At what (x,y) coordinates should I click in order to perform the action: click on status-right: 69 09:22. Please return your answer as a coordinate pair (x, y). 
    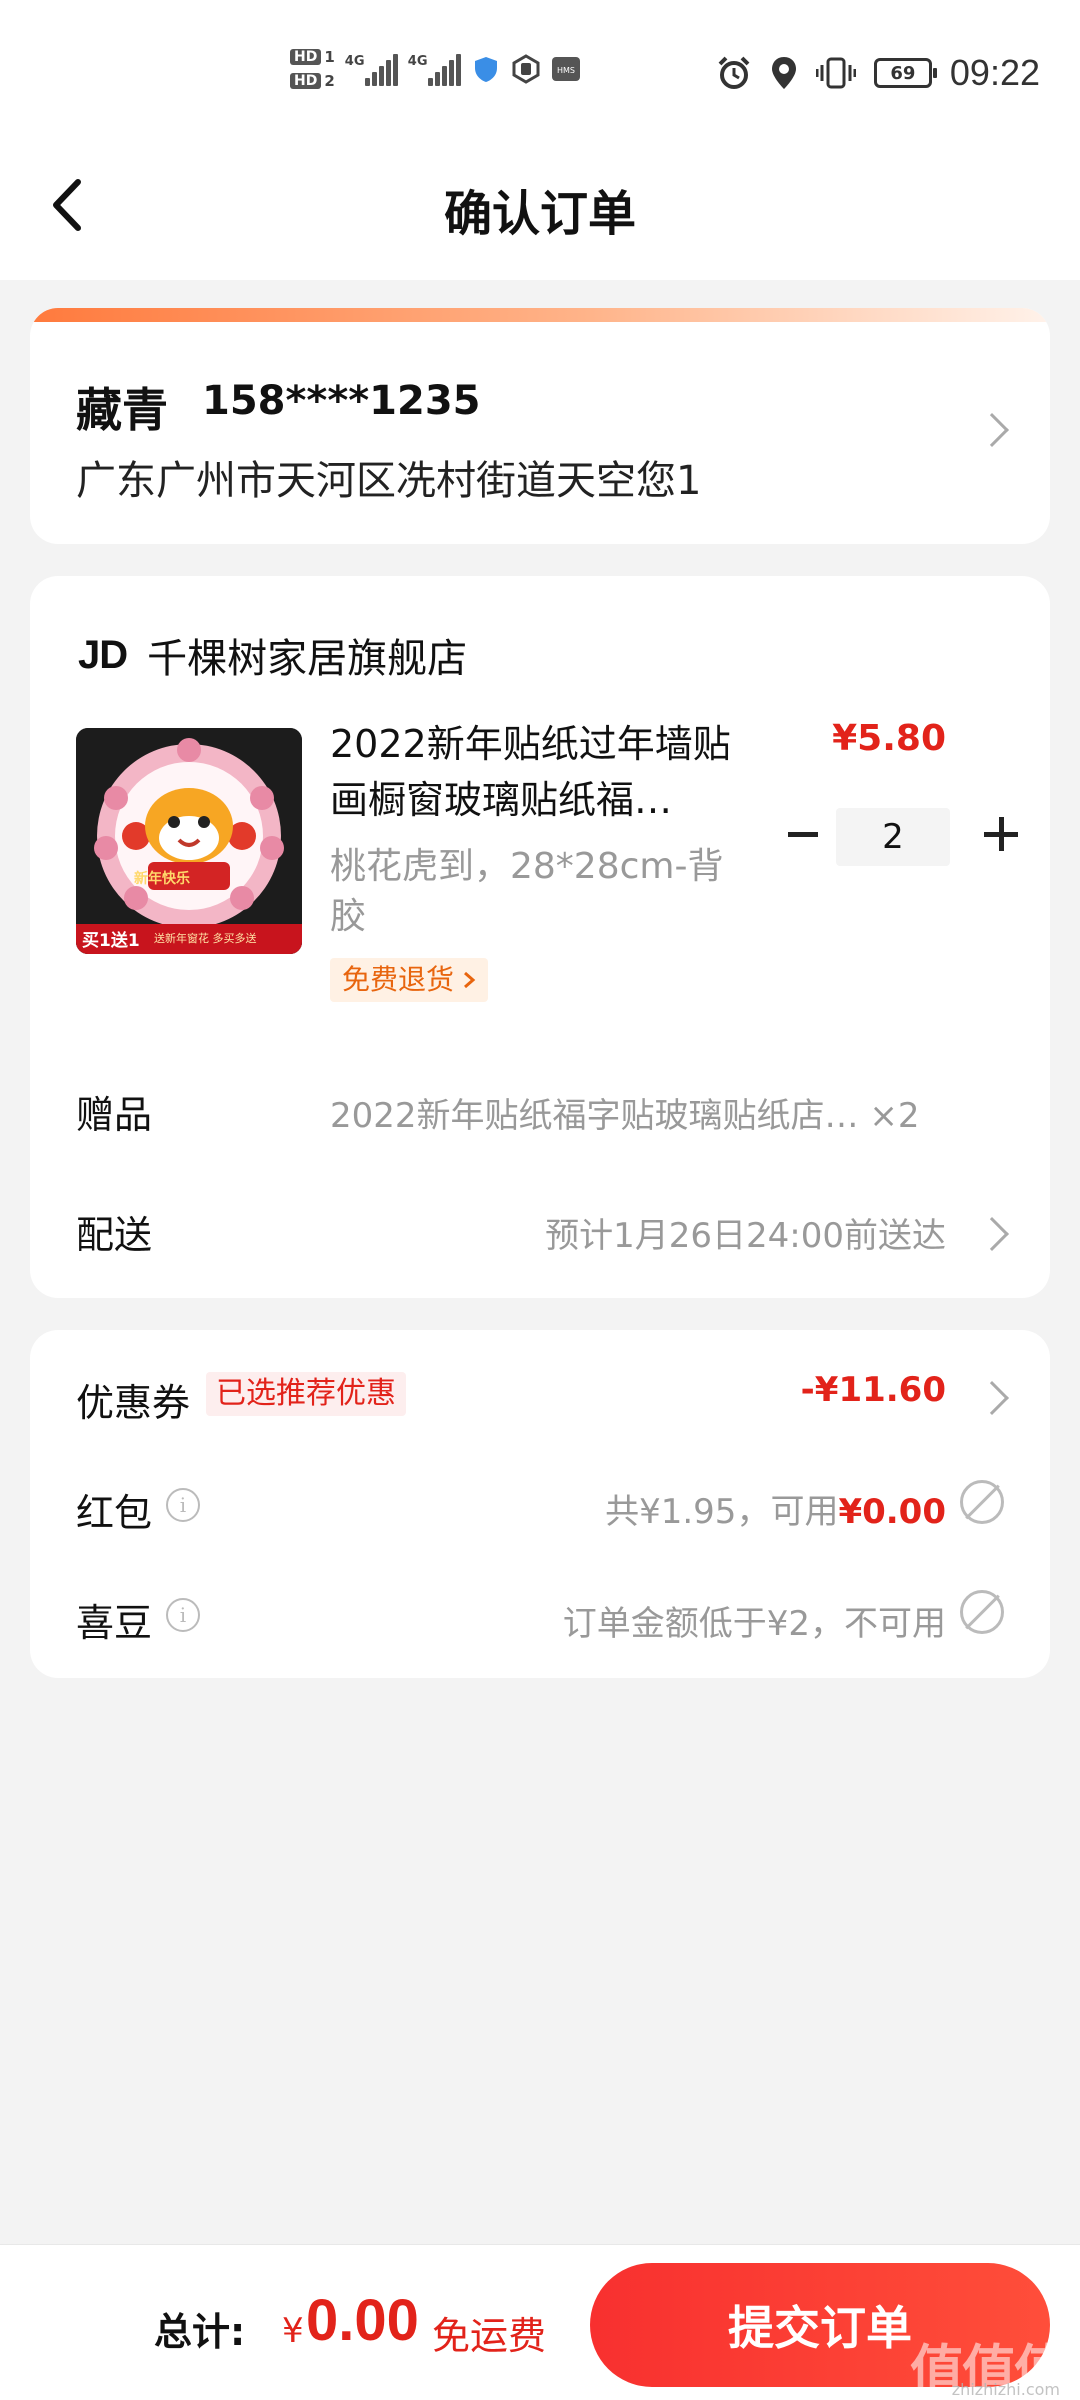
    Looking at the image, I should click on (878, 73).